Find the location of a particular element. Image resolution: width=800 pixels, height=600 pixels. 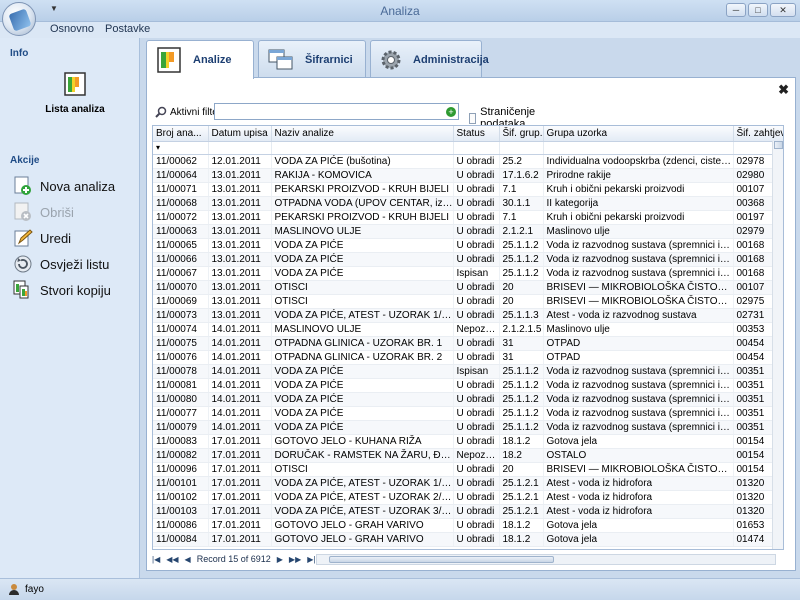

close-window-button: ✕ is located at coordinates (783, 10).